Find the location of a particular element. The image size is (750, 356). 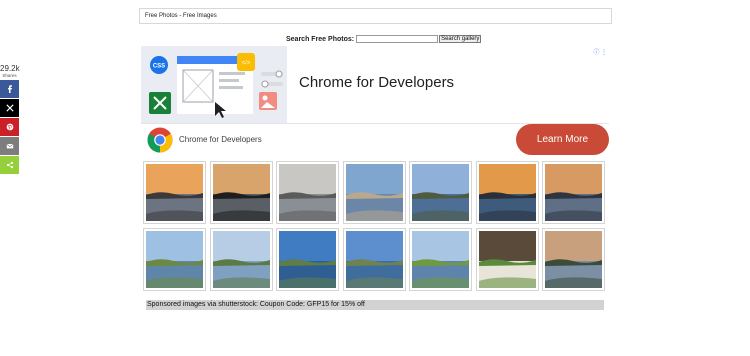

gallery-thumbnail-lakeside-path-green-grass is located at coordinates (440, 259).